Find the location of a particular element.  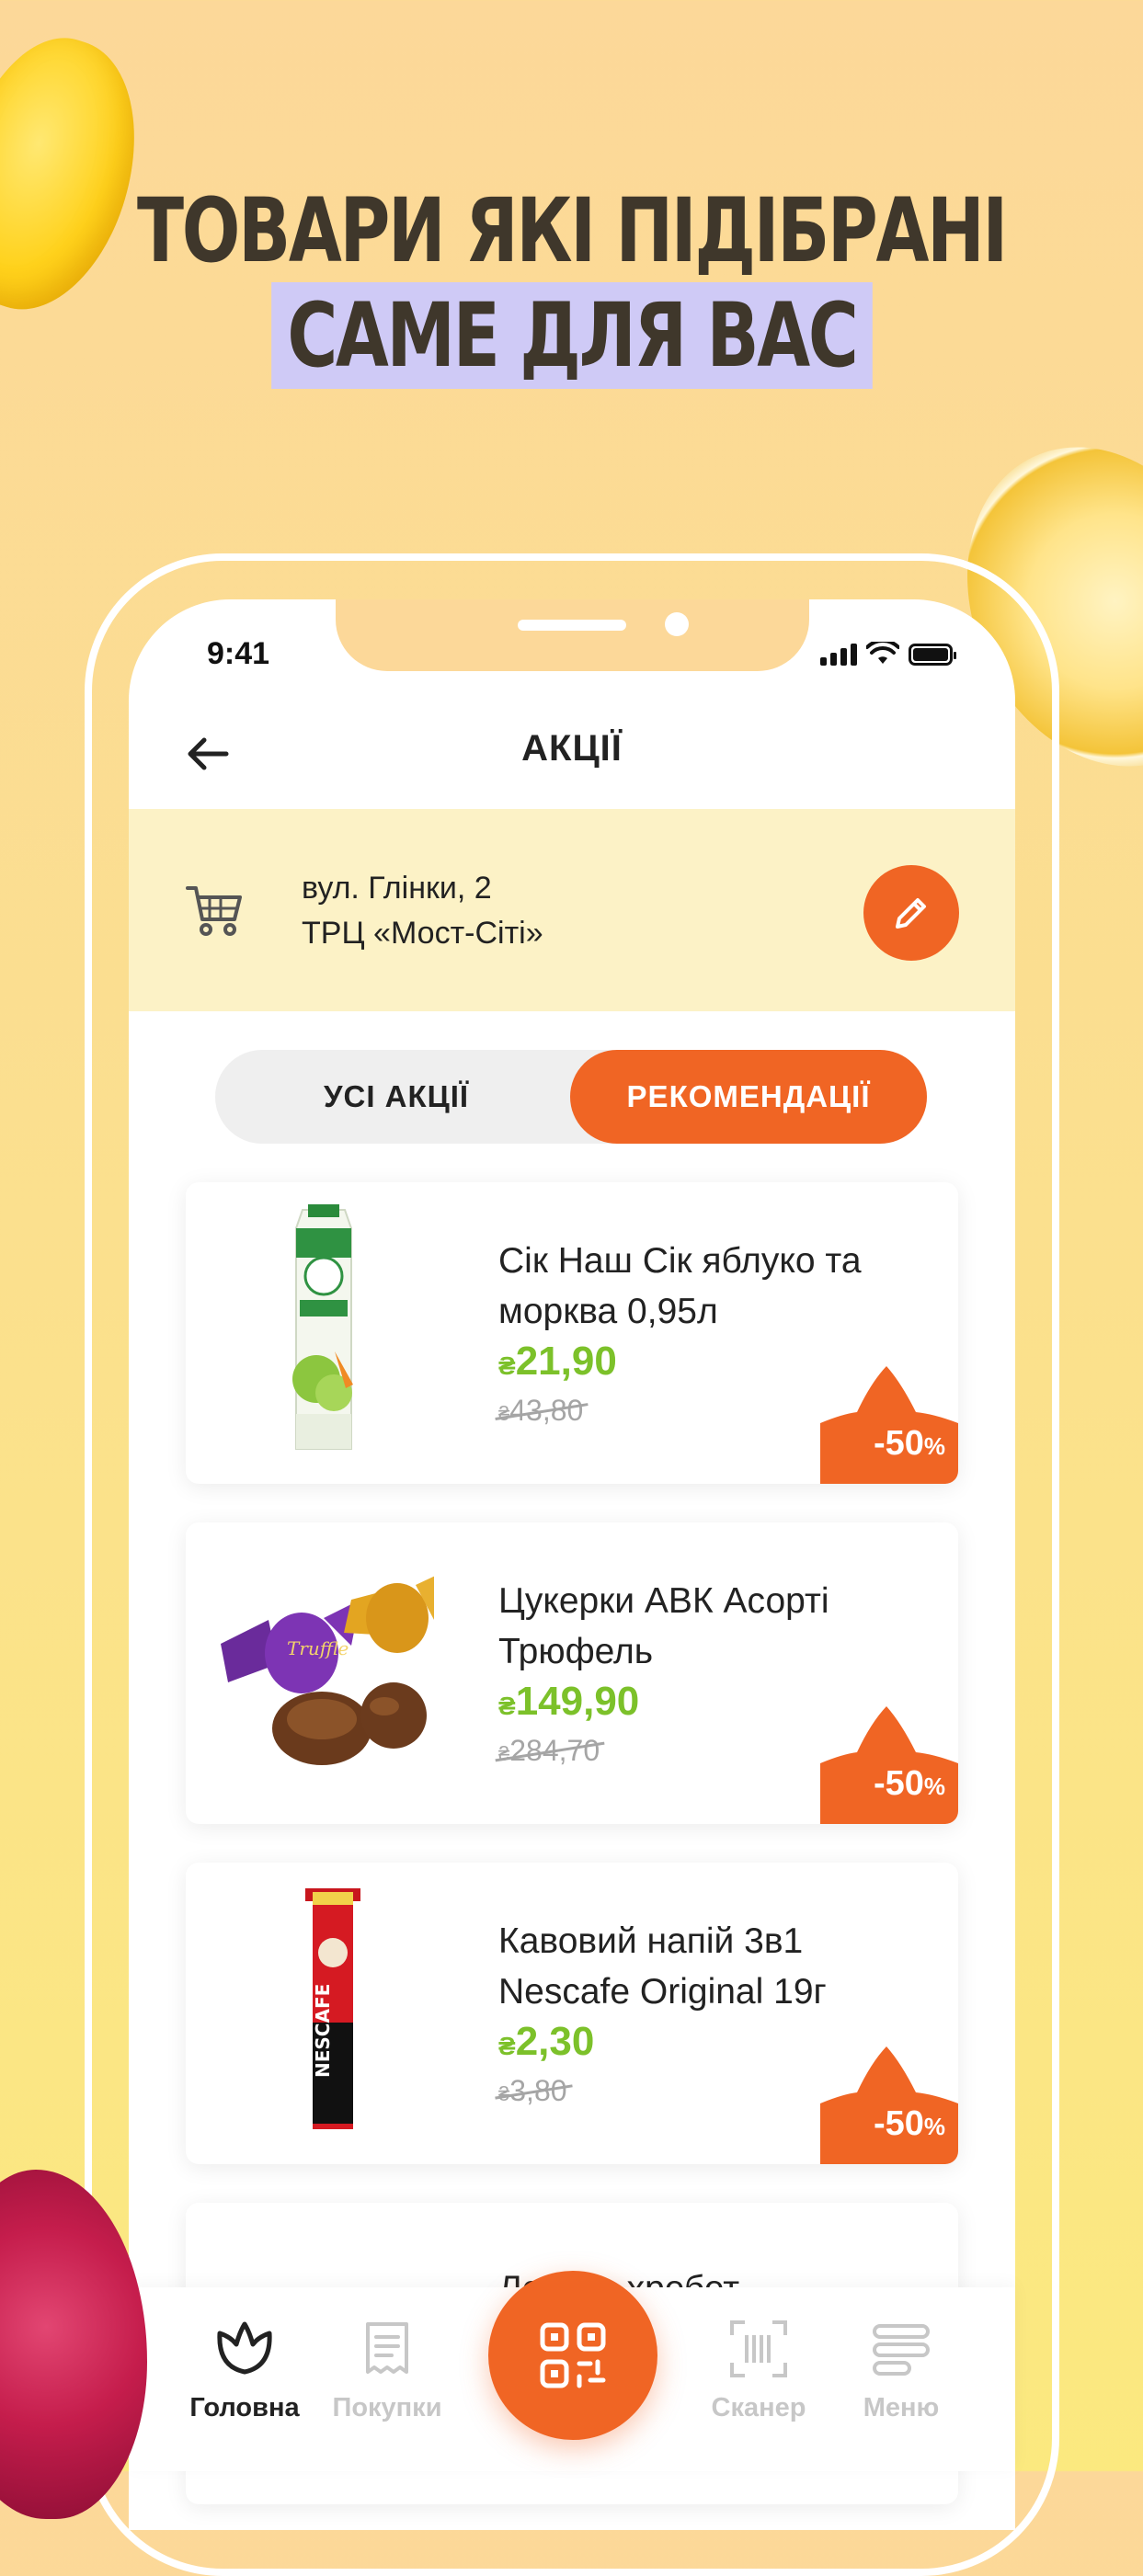

product-name: Кавовий напій 3в1 Nescafe Original 19г is located at coordinates (662, 1966).